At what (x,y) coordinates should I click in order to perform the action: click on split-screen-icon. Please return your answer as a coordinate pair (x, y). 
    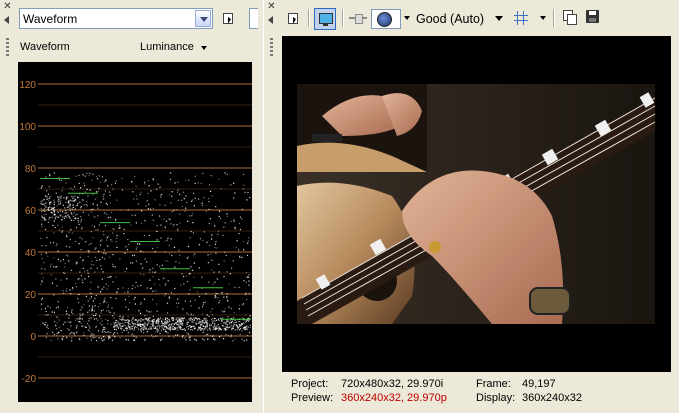
    Looking at the image, I should click on (358, 18).